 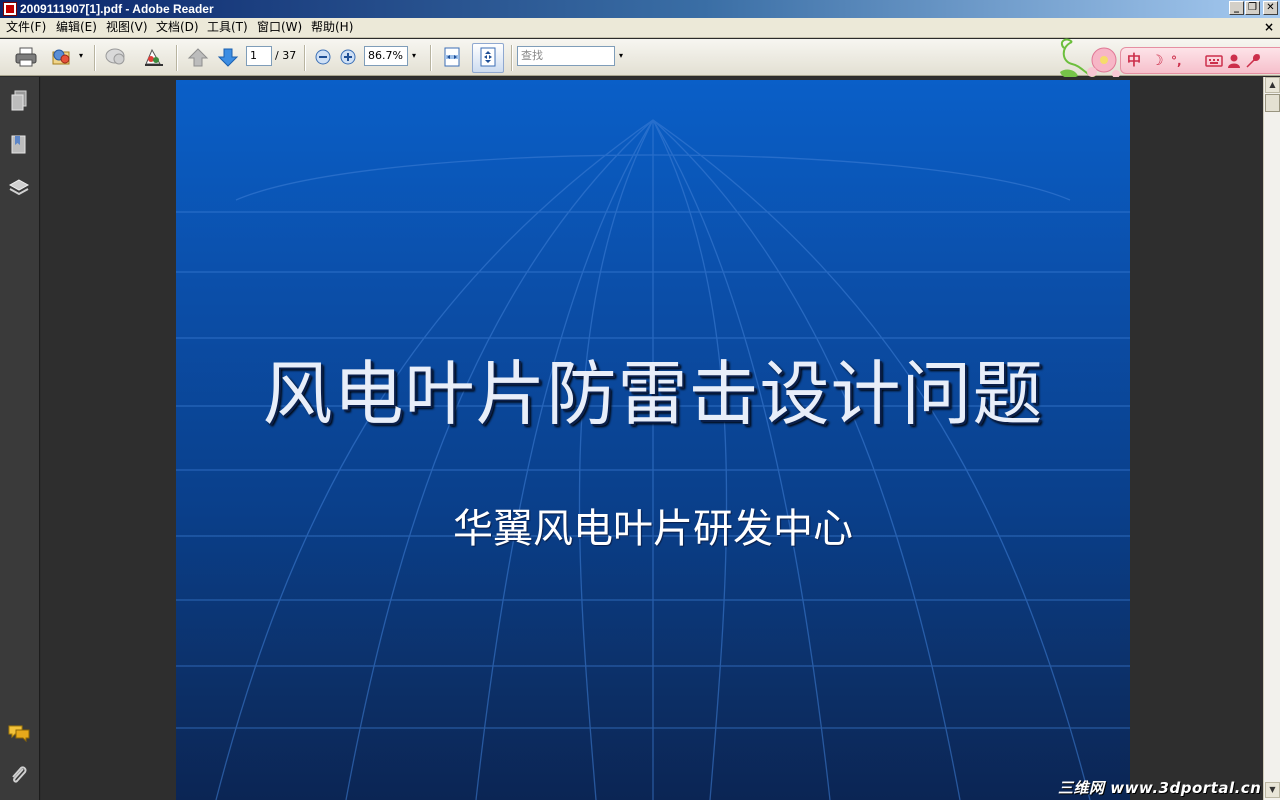 What do you see at coordinates (76, 27) in the screenshot?
I see `menu-edit: 编辑(E)` at bounding box center [76, 27].